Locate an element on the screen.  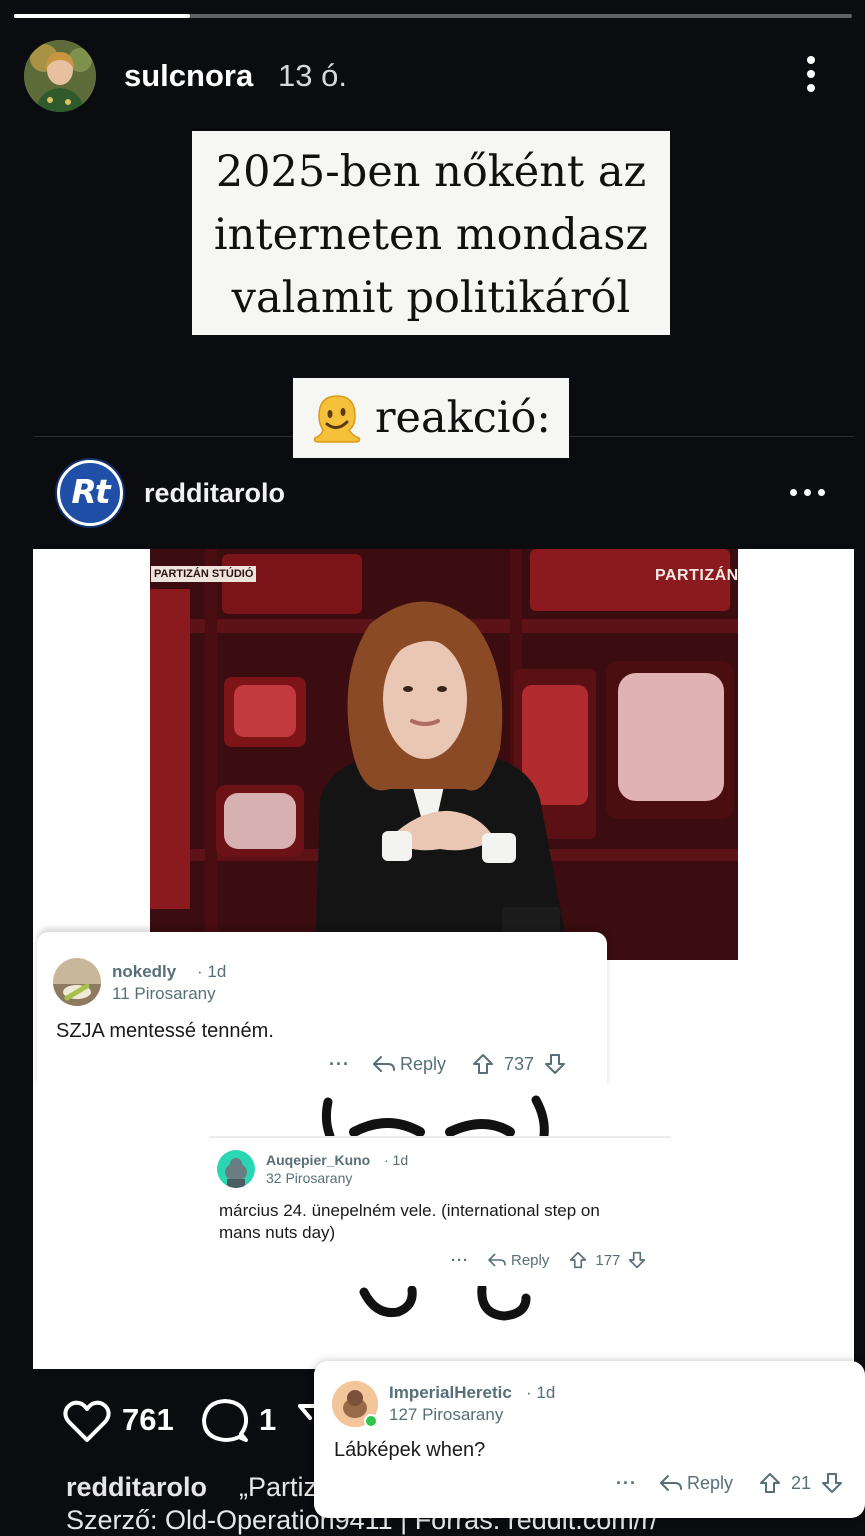
caption-line: interneten mondasz is located at coordinates (431, 235).